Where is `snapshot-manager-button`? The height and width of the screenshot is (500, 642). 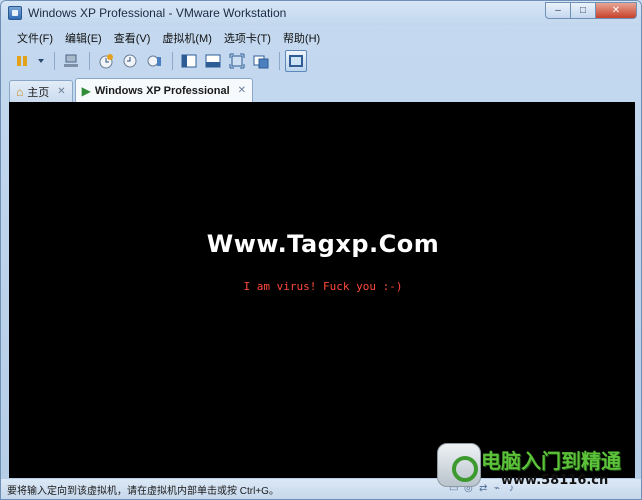
snapshot-manager-button is located at coordinates (154, 61).